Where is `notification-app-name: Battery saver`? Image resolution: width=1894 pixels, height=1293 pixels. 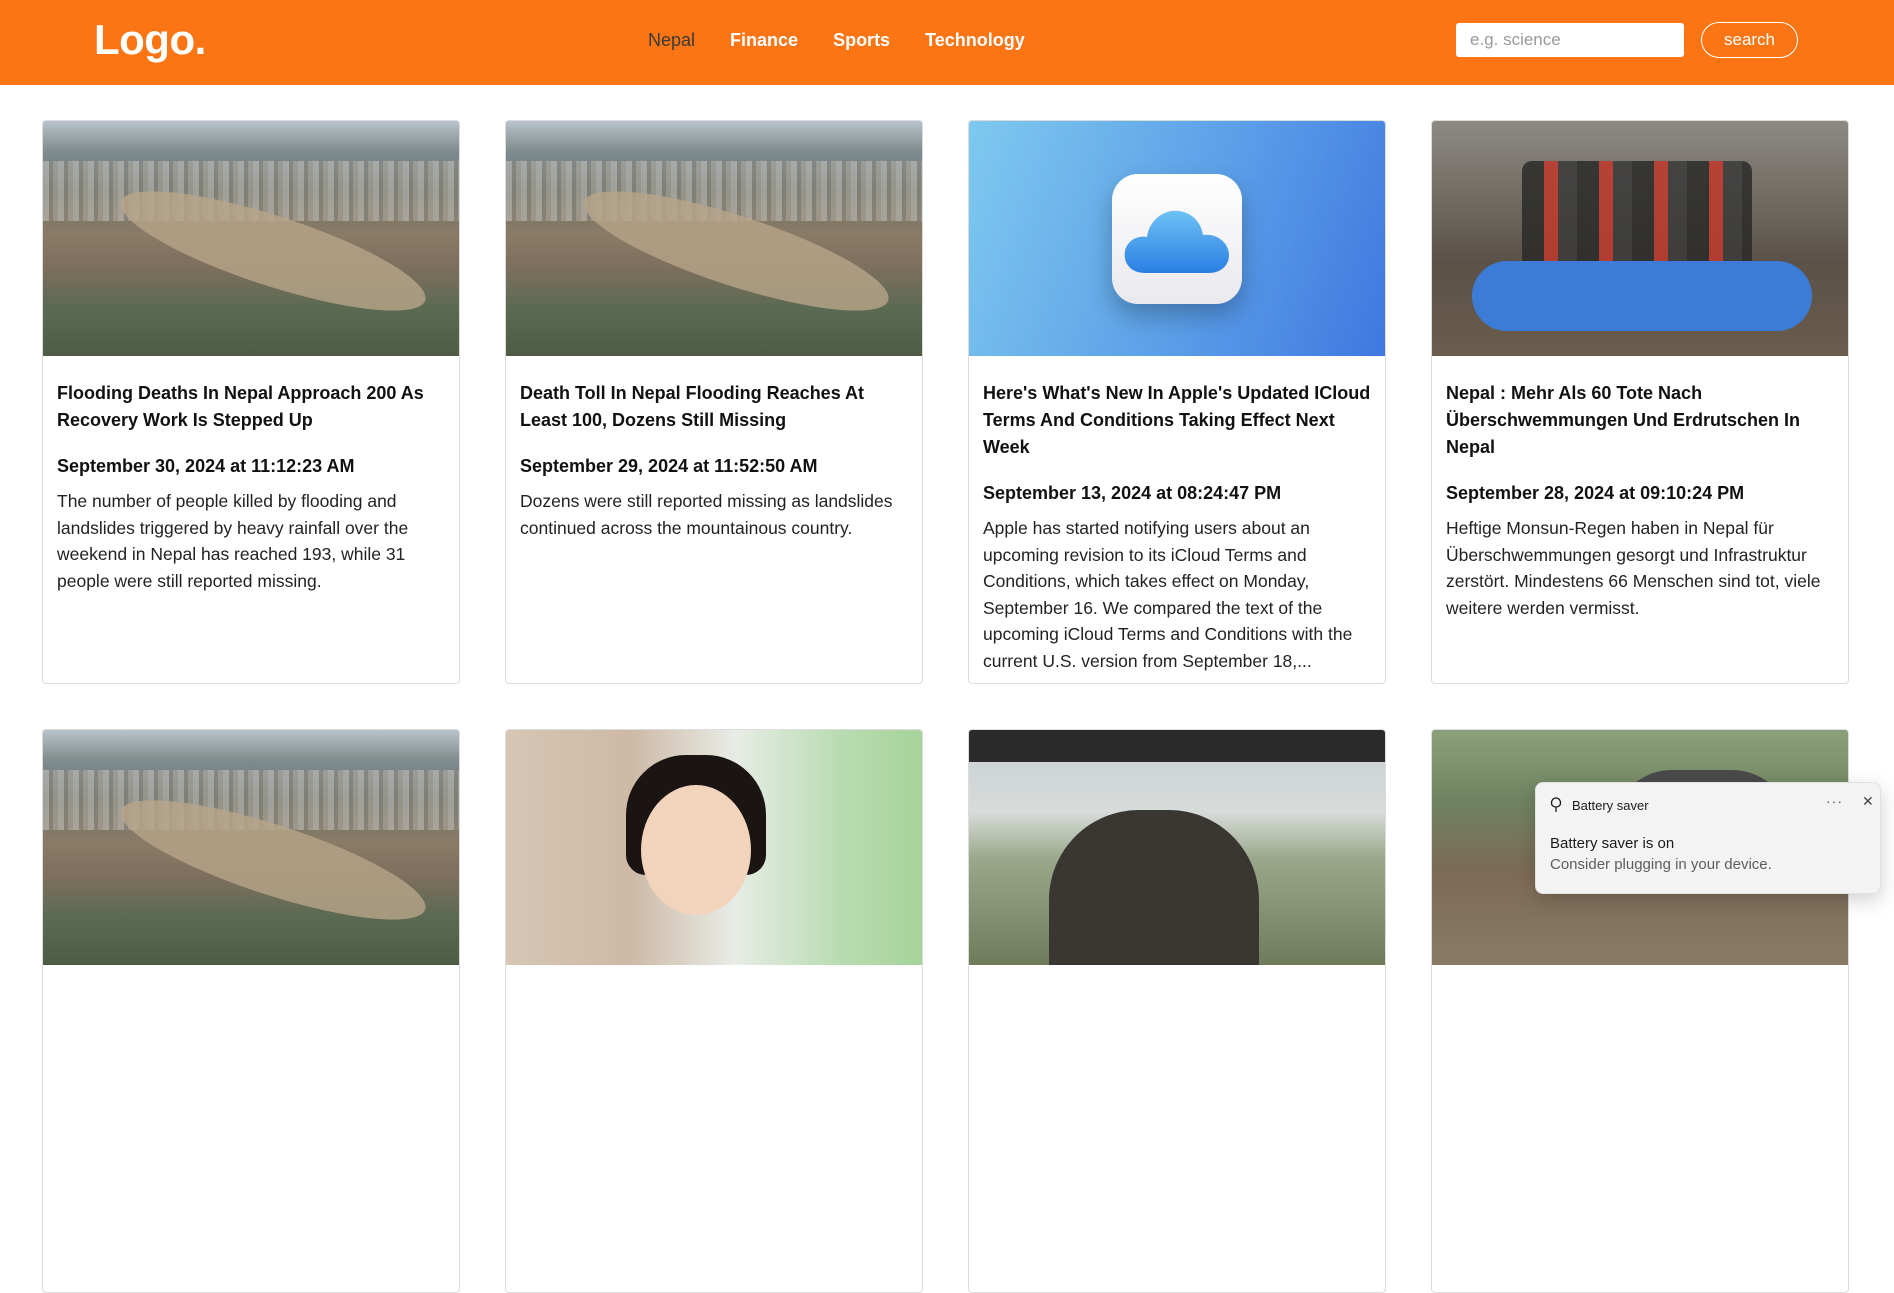 notification-app-name: Battery saver is located at coordinates (1610, 805).